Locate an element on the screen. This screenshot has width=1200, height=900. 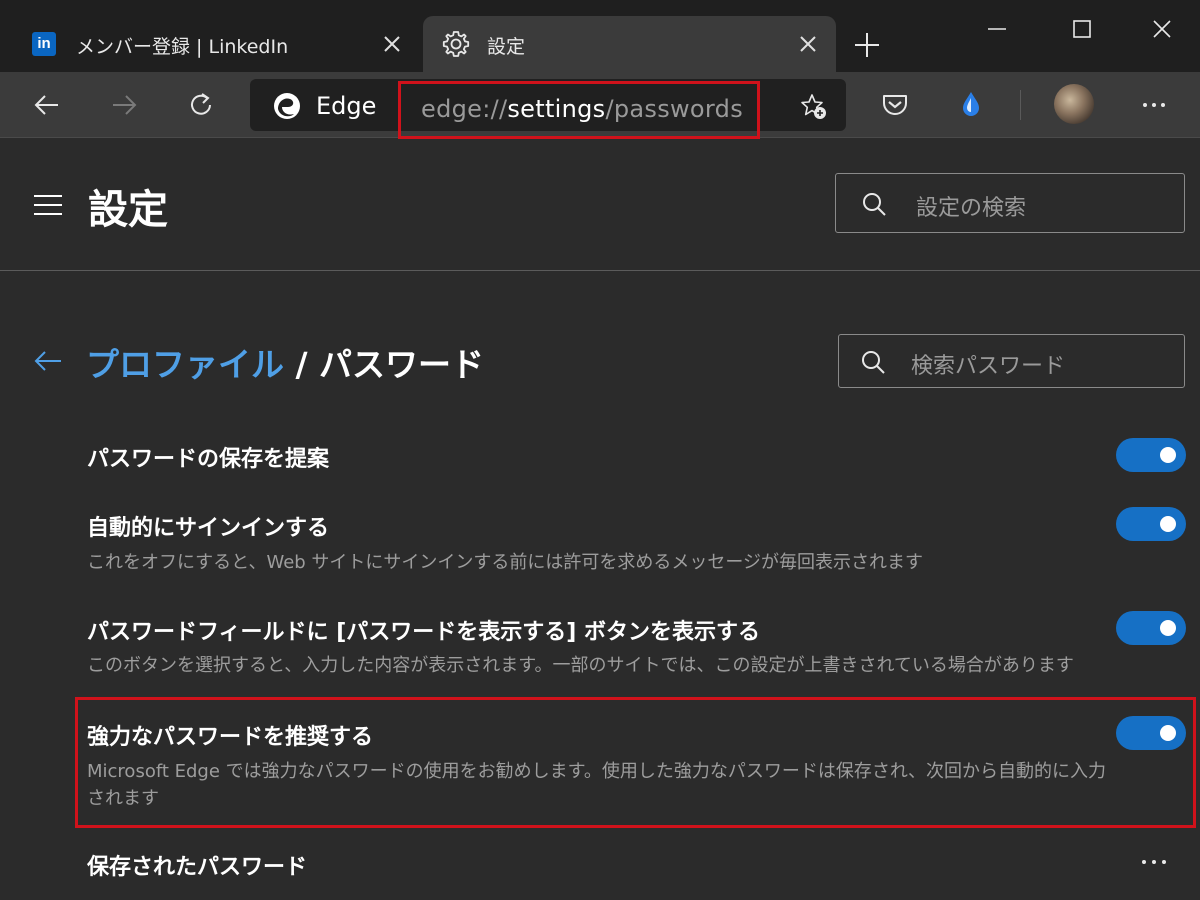
new-tab-icon is located at coordinates (867, 45).